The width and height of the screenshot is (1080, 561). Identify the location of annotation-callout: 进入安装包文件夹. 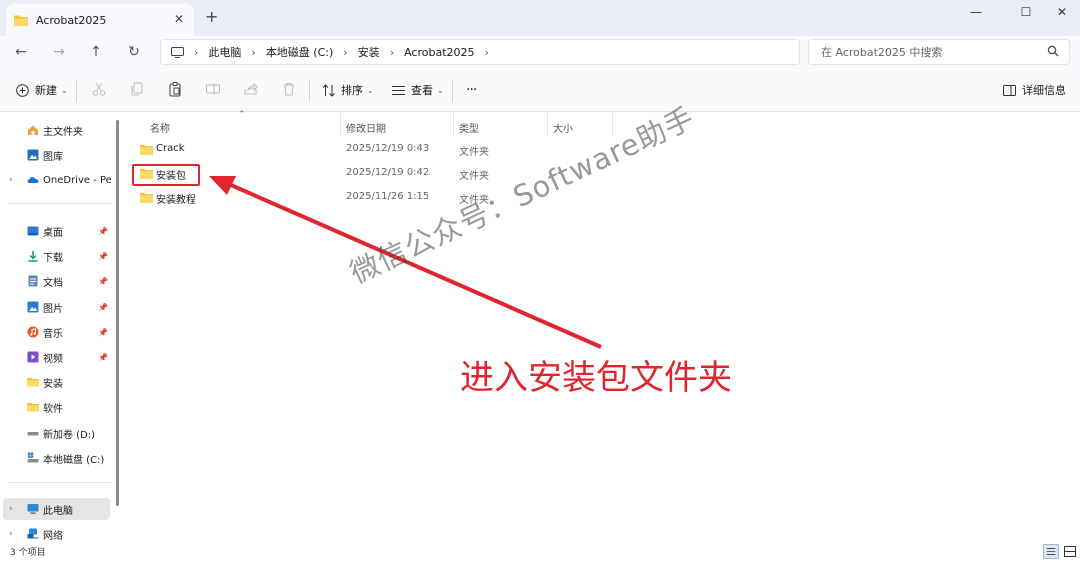
(596, 378).